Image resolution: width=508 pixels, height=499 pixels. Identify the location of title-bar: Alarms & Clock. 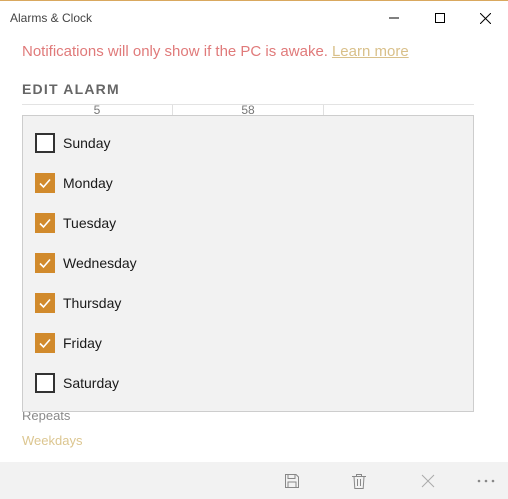
(254, 18).